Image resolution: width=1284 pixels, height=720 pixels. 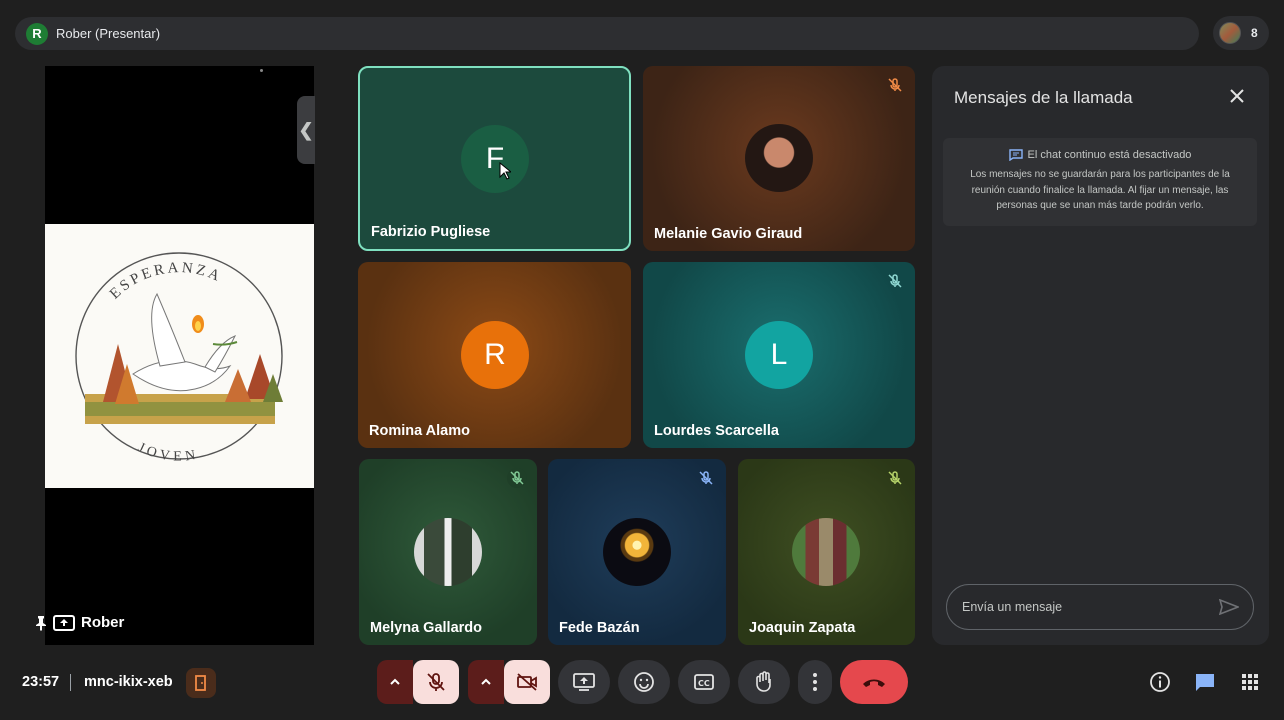 I want to click on participant-tile-melyna: Melyna Gallardo, so click(x=448, y=552).